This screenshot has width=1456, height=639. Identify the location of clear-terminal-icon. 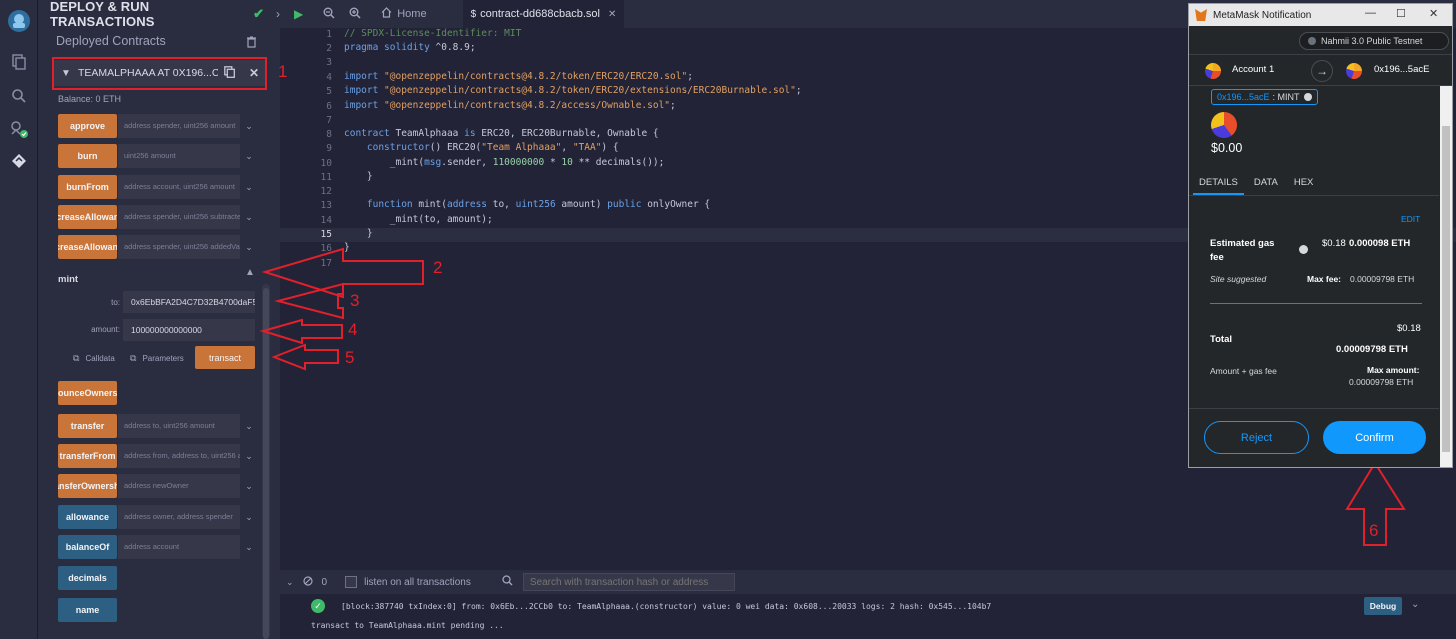
(307, 582).